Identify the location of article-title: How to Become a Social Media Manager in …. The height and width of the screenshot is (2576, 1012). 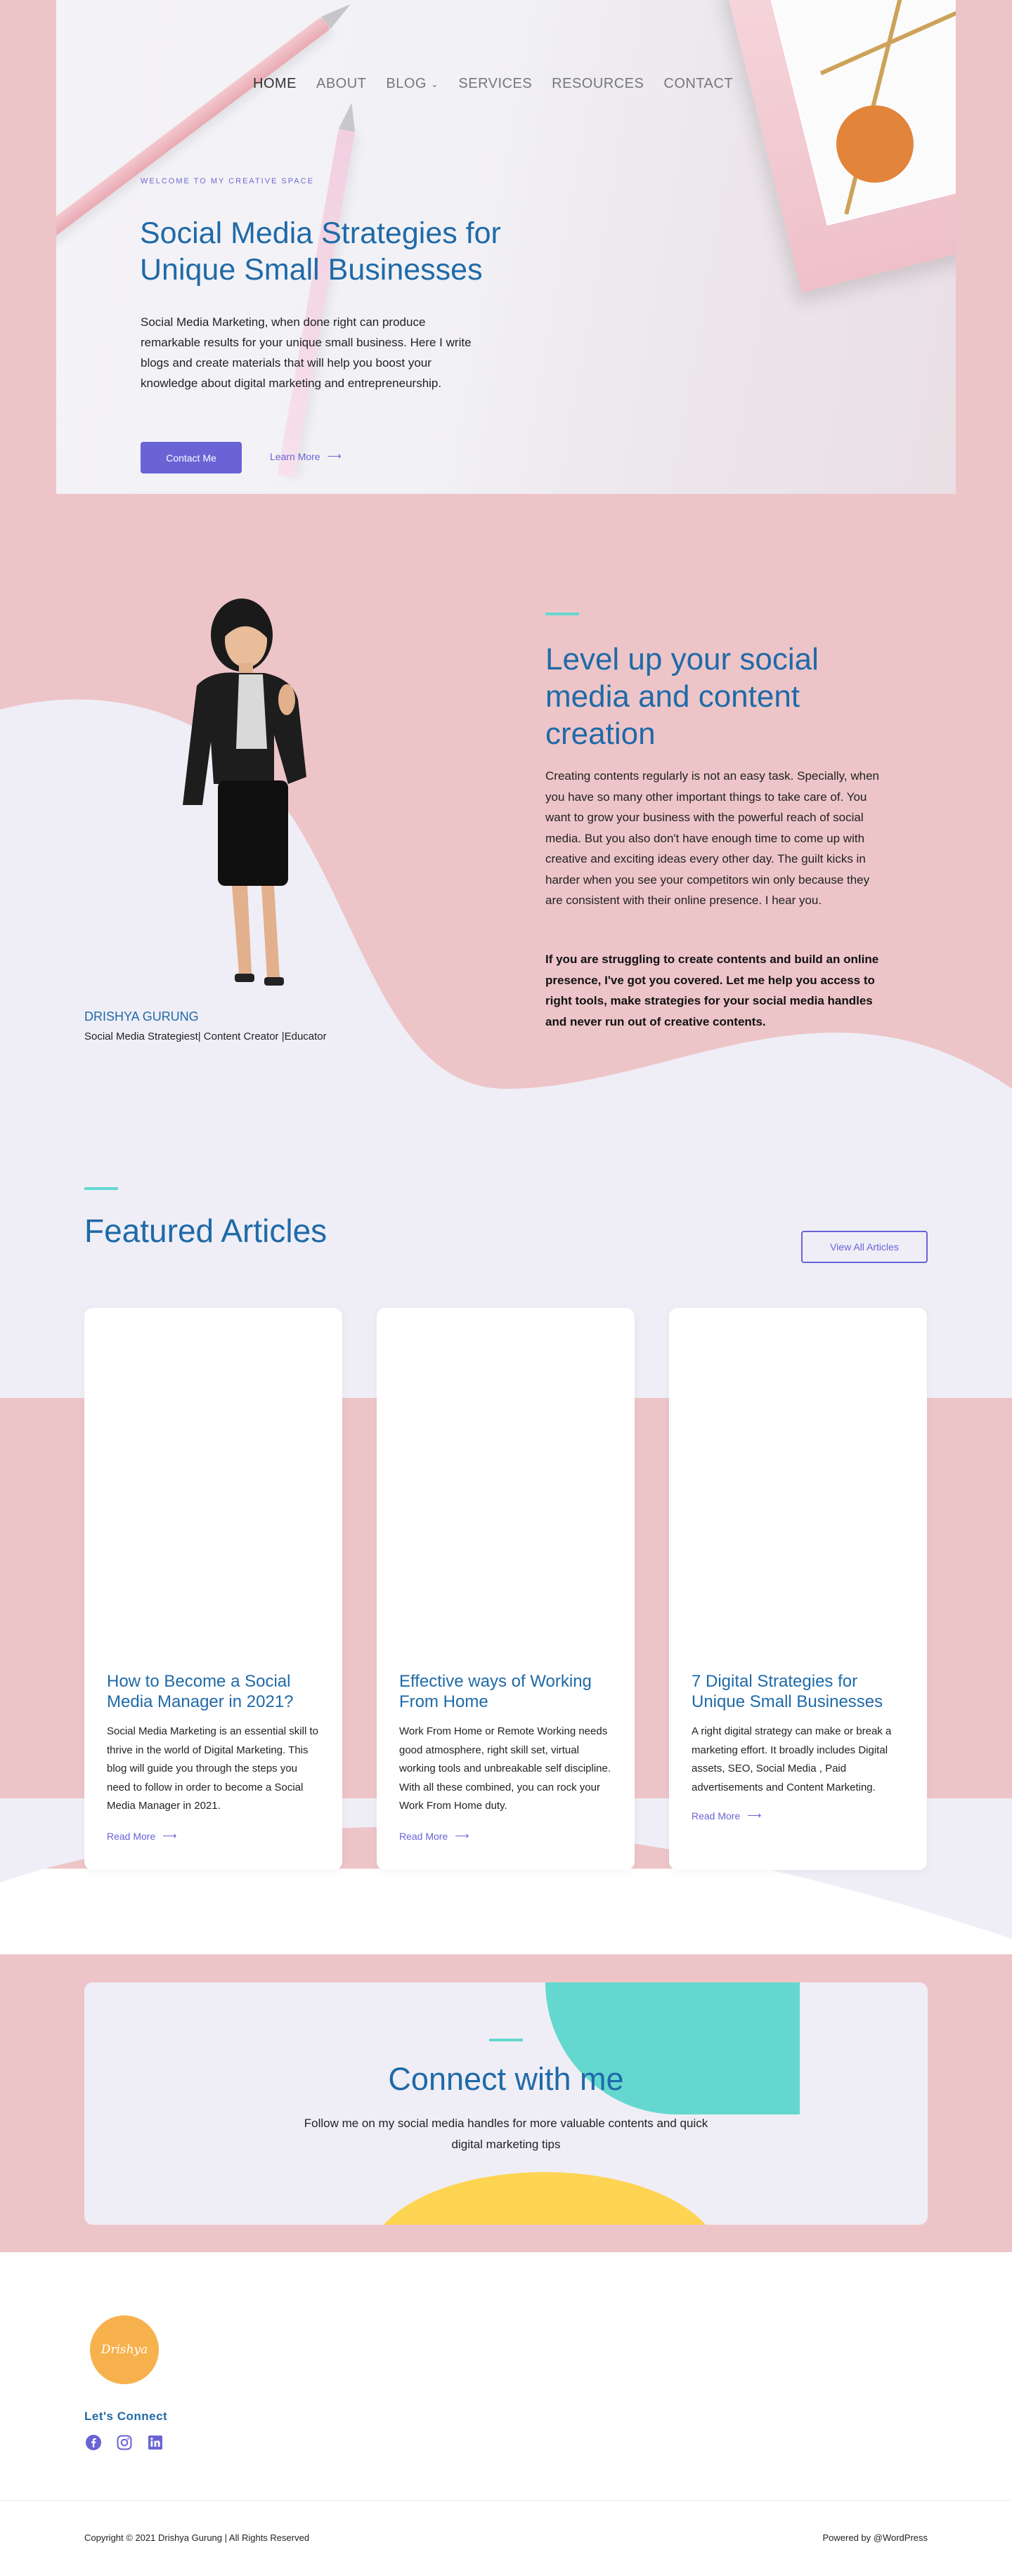
(216, 1691).